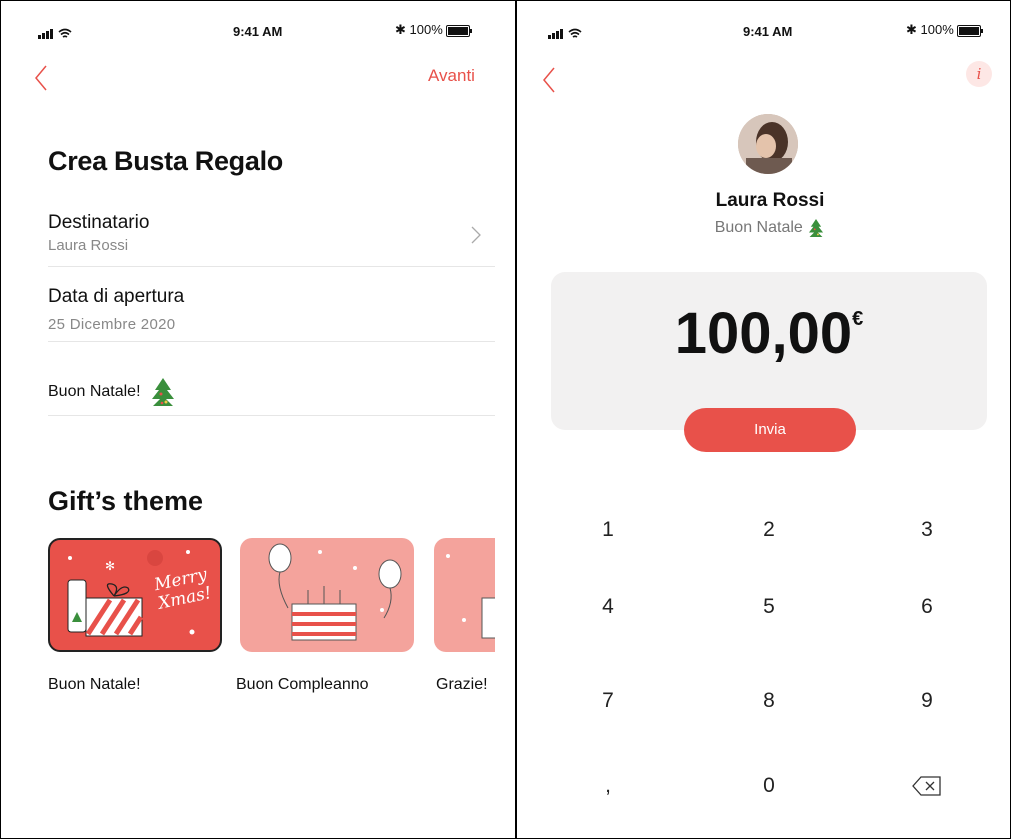 The height and width of the screenshot is (839, 1011). I want to click on theme-card-thanks, so click(464, 595).